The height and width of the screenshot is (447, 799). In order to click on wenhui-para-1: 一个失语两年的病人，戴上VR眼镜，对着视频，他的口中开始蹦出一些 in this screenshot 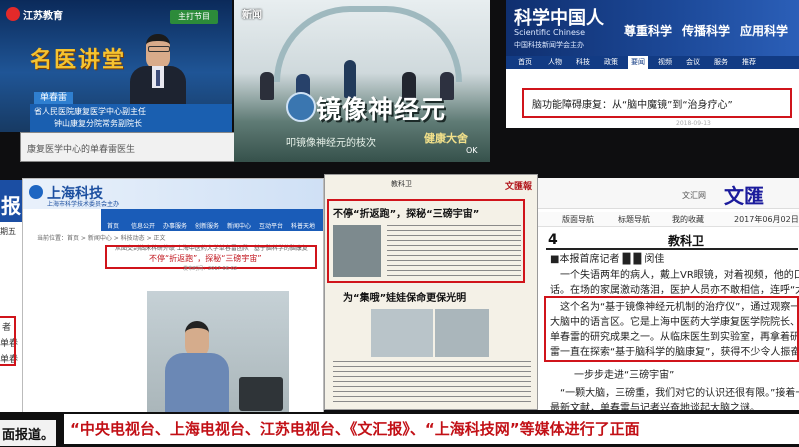, I will do `click(679, 275)`.